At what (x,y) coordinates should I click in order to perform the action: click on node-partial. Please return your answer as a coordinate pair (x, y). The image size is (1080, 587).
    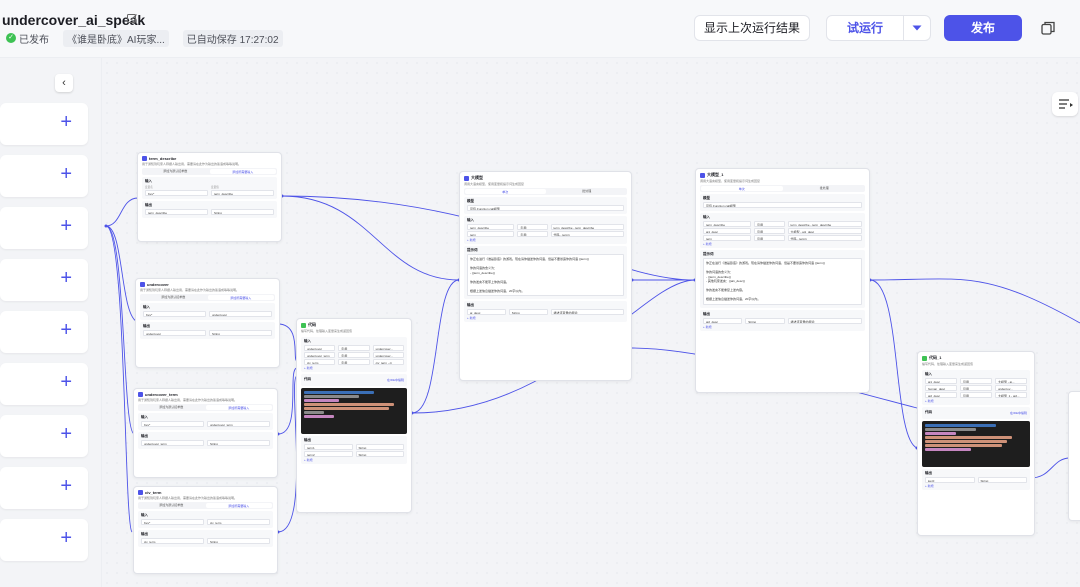
    Looking at the image, I should click on (1074, 456).